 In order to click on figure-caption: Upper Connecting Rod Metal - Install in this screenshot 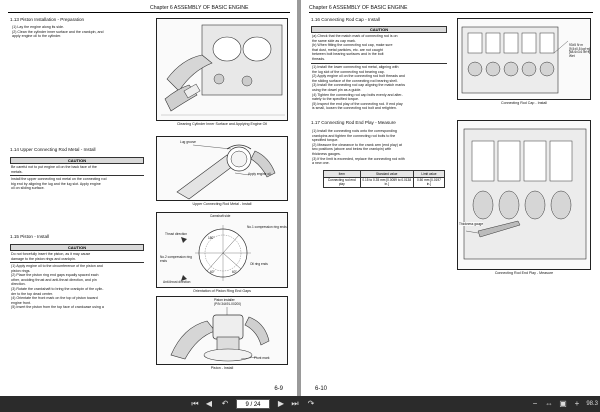, I will do `click(222, 204)`.